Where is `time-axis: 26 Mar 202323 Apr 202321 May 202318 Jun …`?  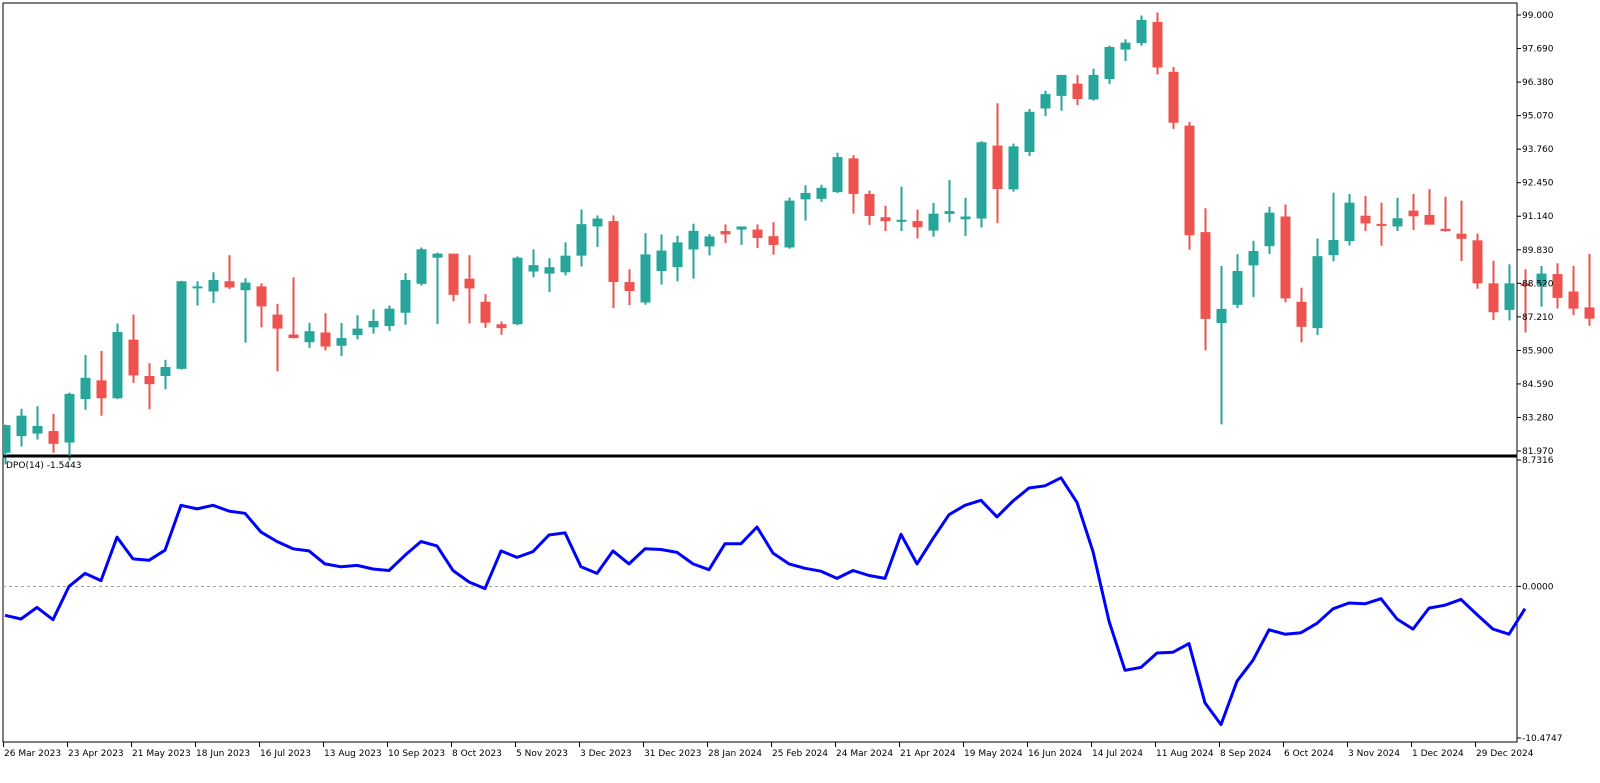 time-axis: 26 Mar 202323 Apr 202321 May 202318 Jun … is located at coordinates (769, 750).